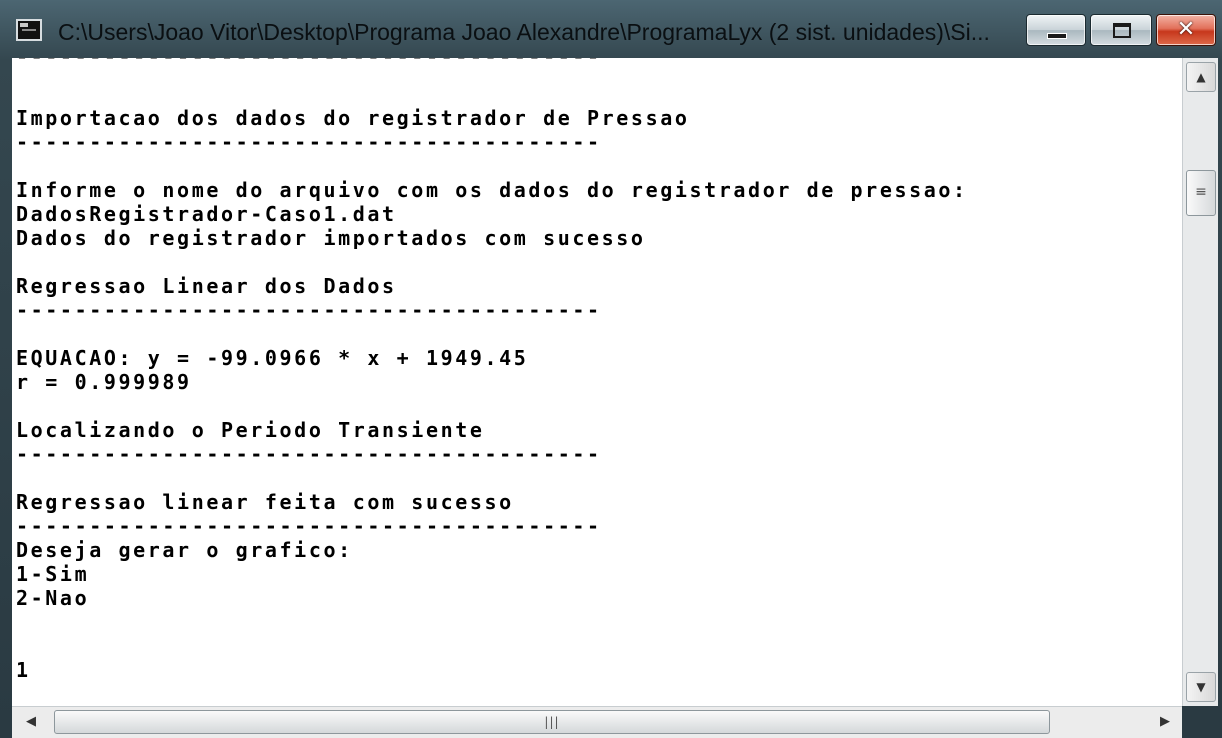 The image size is (1222, 738). Describe the element at coordinates (1201, 77) in the screenshot. I see `scroll-up-button: ▲` at that location.